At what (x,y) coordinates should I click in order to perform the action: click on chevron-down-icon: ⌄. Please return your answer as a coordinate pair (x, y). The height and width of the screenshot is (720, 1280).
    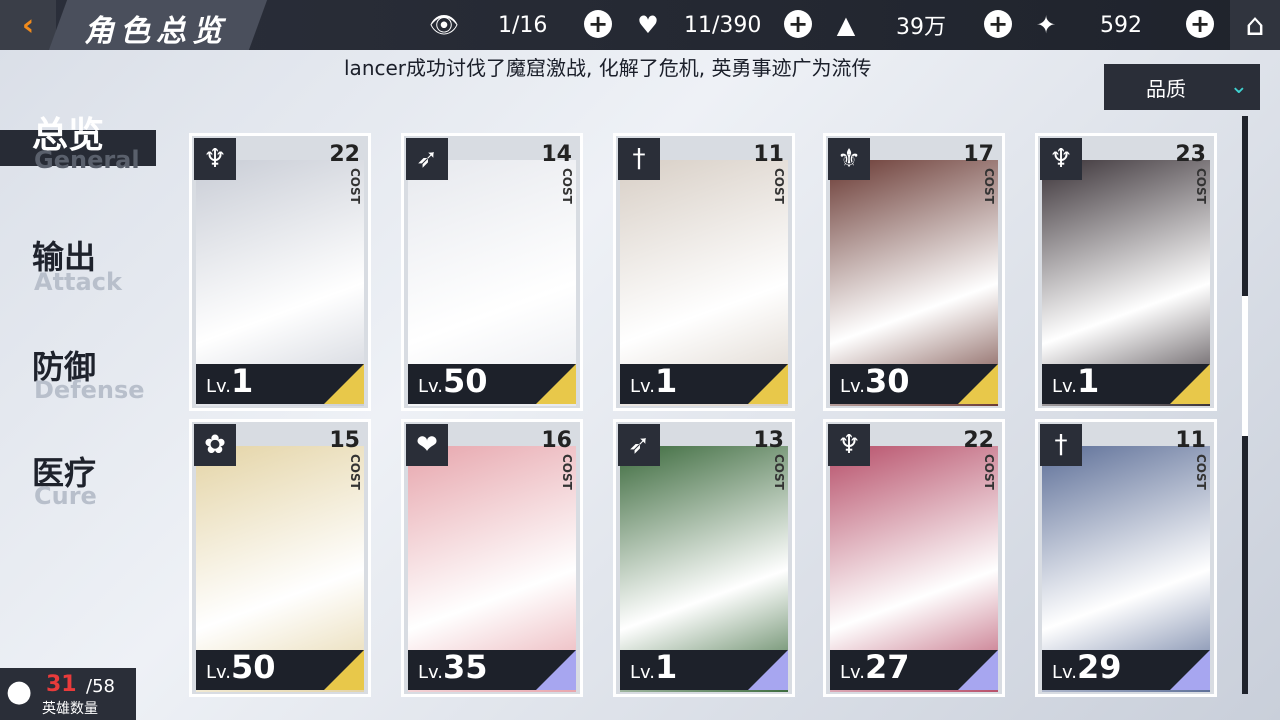
    Looking at the image, I should click on (1238, 86).